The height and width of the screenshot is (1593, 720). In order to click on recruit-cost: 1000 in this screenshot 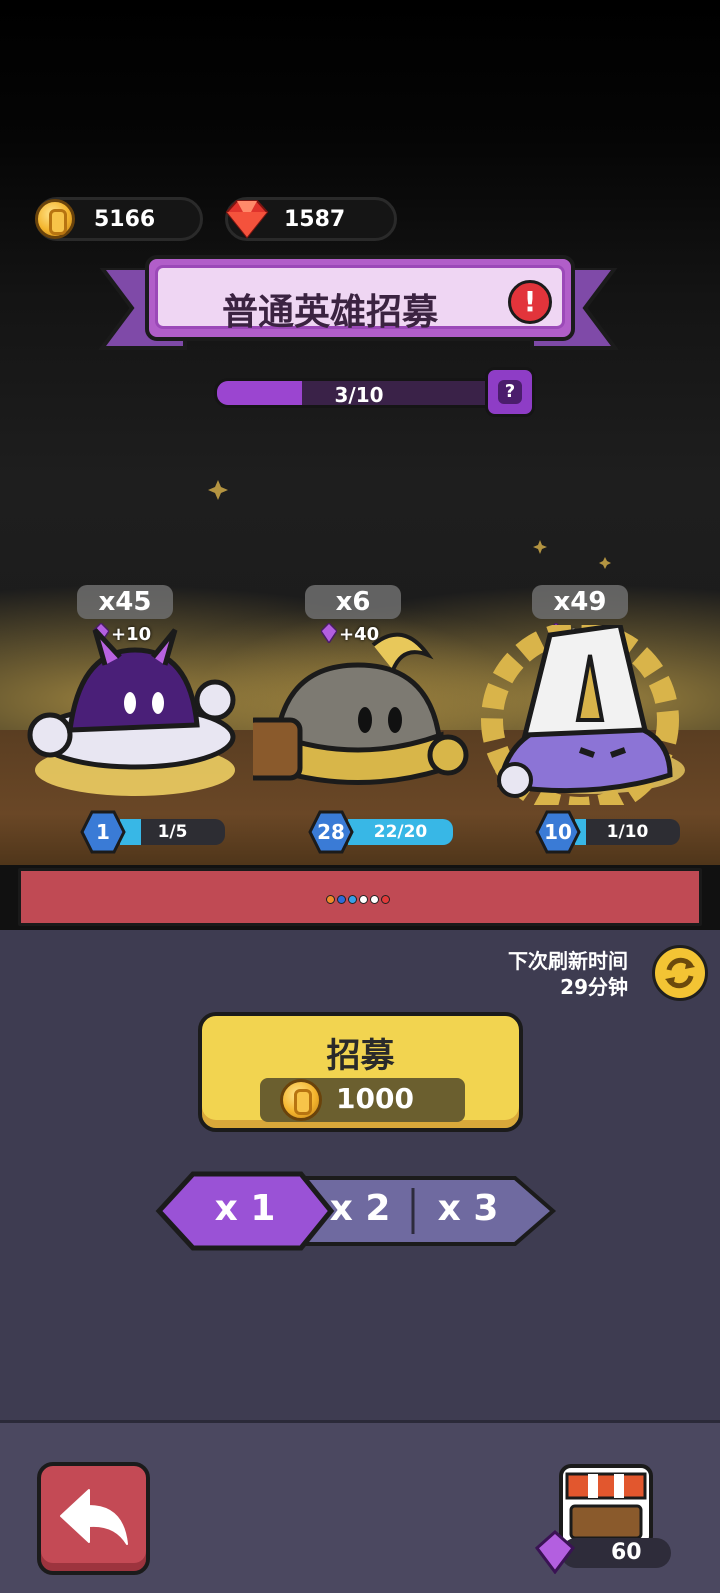, I will do `click(362, 1100)`.